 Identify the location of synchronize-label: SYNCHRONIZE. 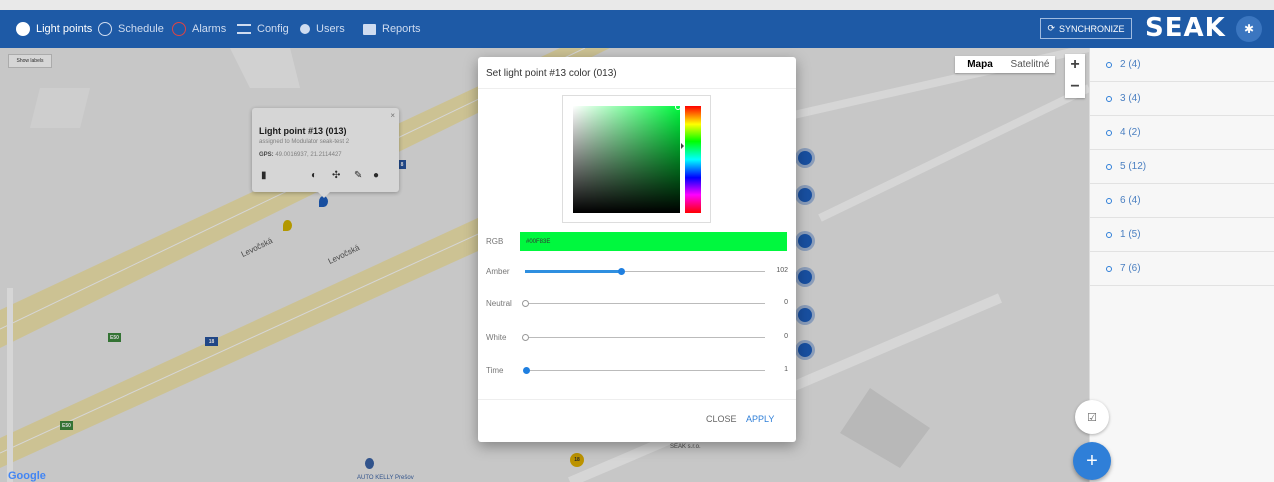
(1092, 28).